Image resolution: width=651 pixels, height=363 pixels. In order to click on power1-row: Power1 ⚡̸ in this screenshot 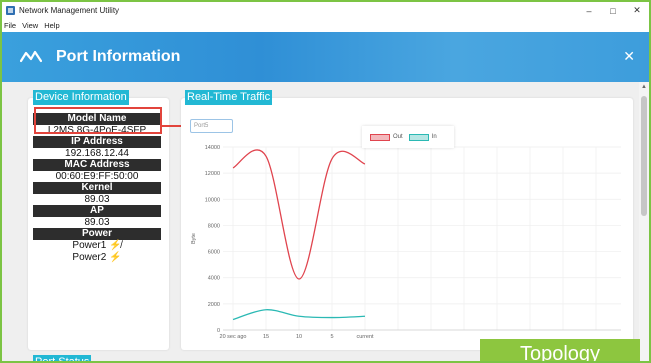, I will do `click(97, 246)`.